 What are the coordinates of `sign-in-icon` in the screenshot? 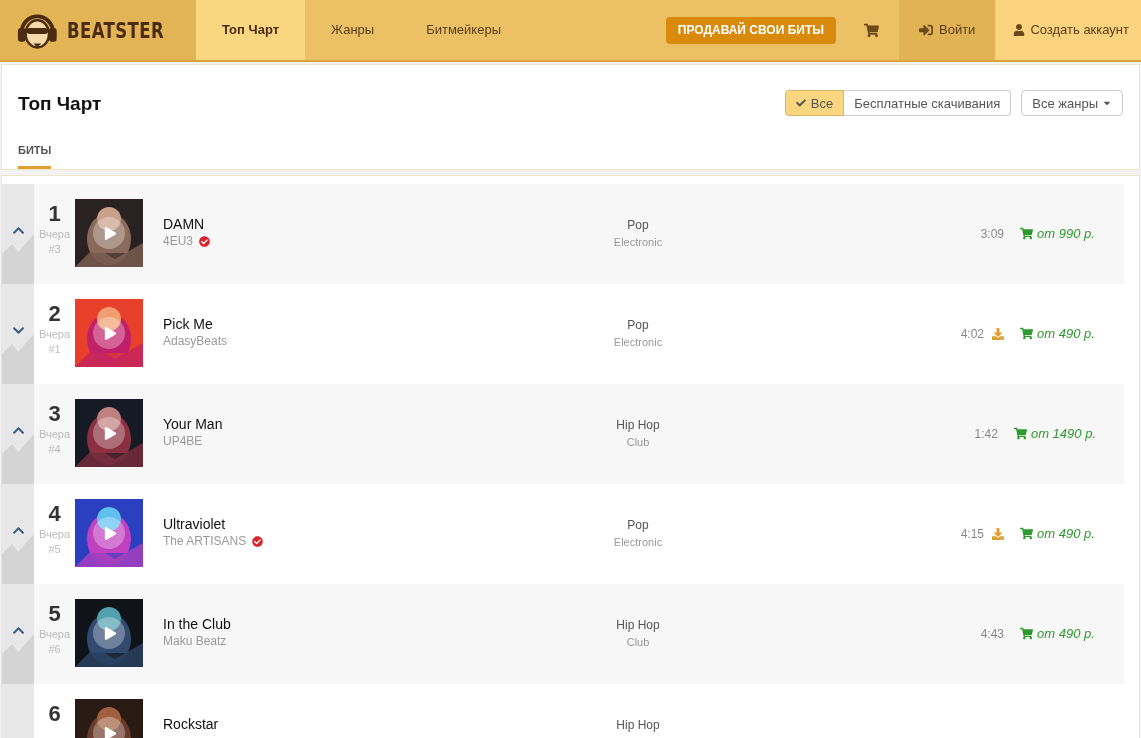 It's located at (926, 30).